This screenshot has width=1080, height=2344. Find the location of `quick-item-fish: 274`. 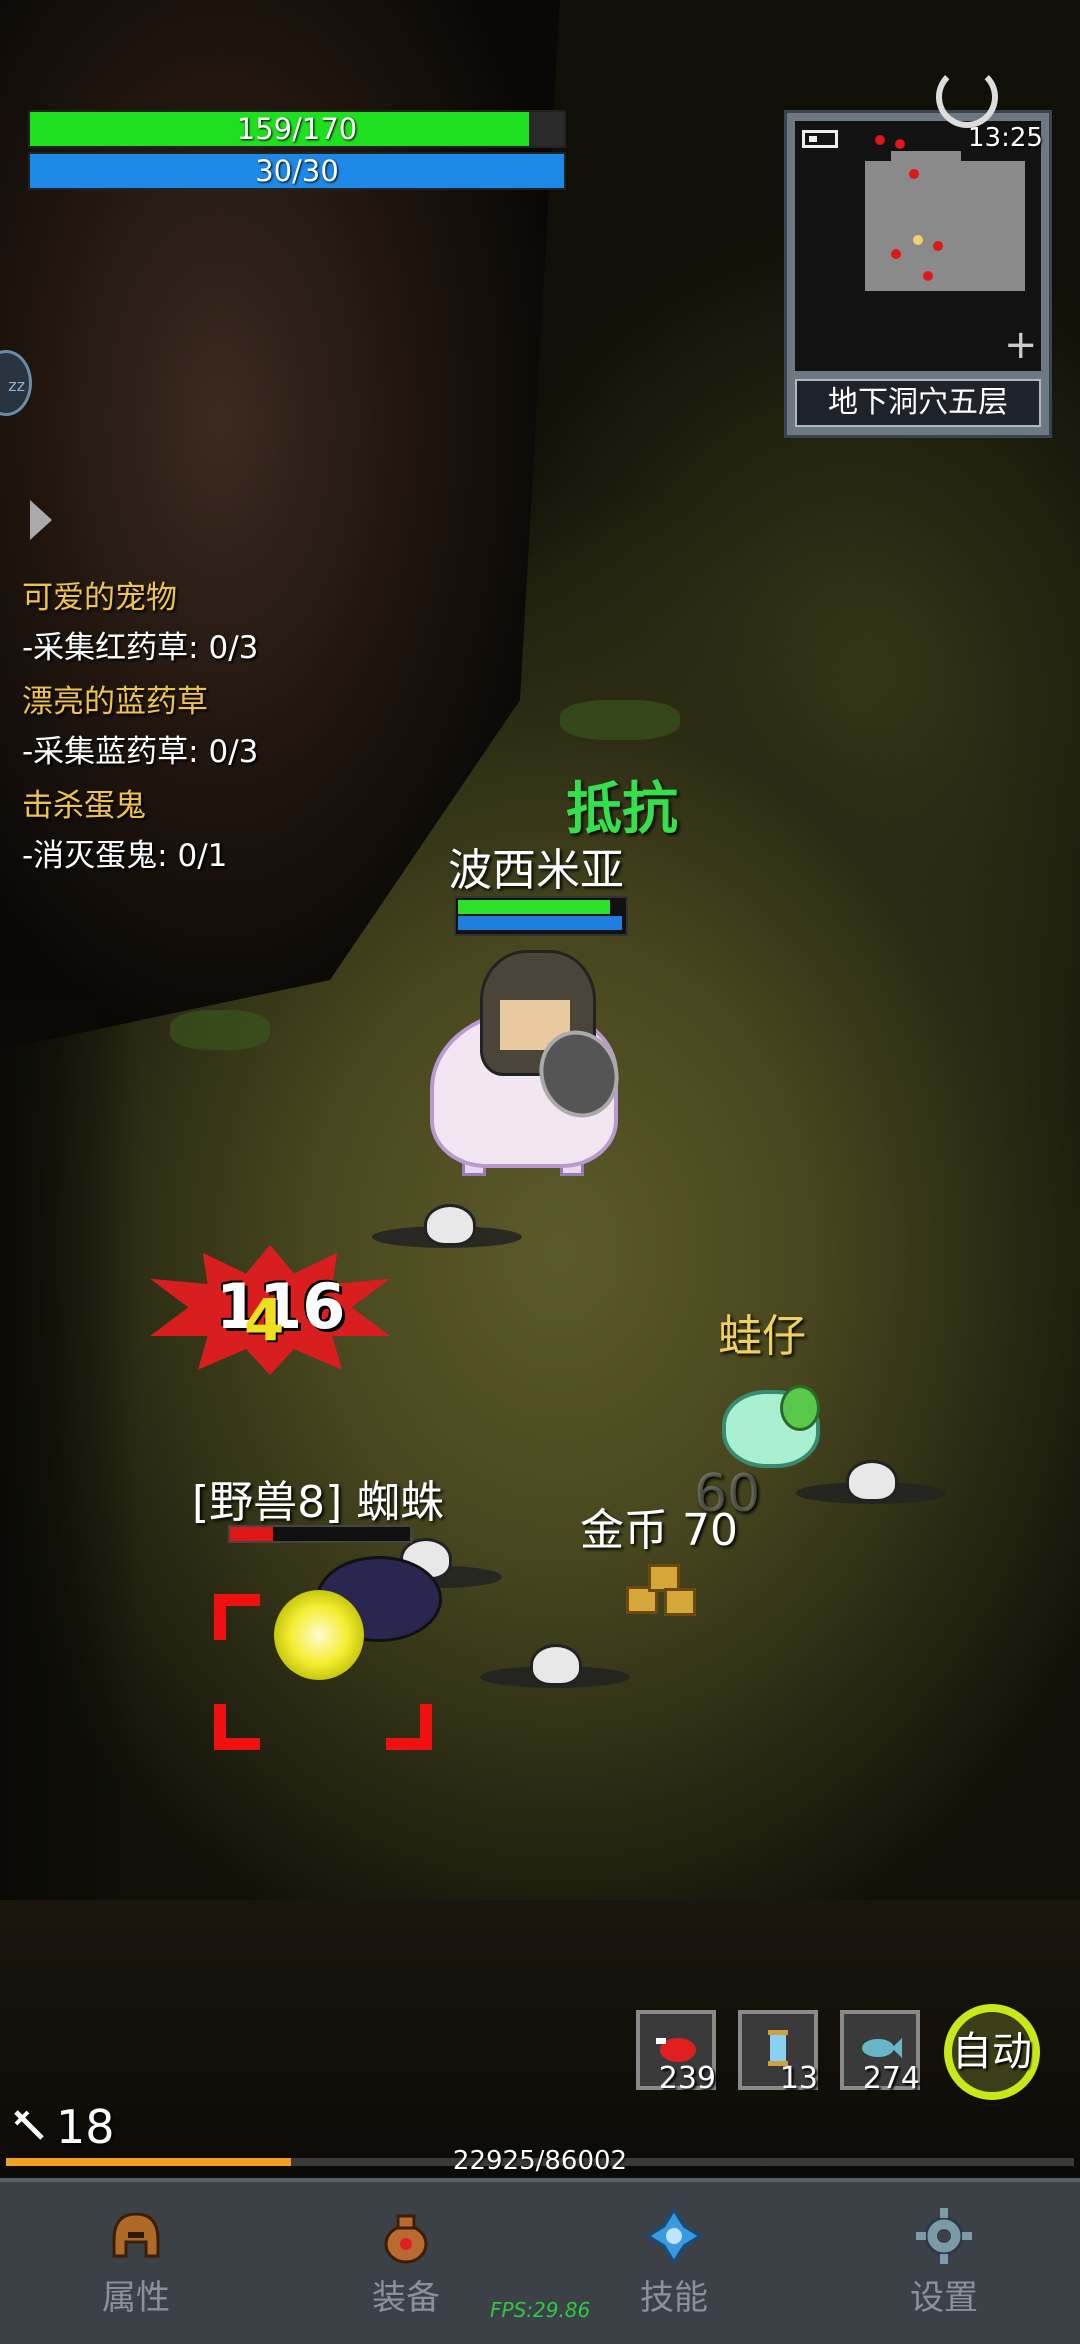

quick-item-fish: 274 is located at coordinates (880, 2053).